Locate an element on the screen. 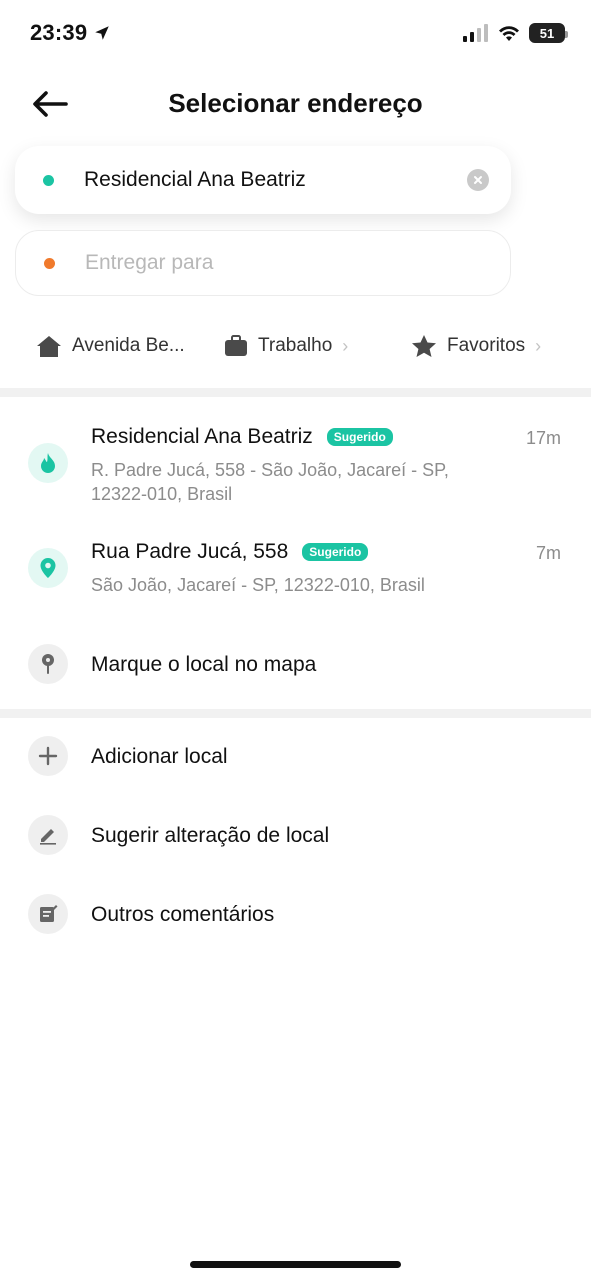 The height and width of the screenshot is (1280, 591). signal-icon is located at coordinates (475, 33).